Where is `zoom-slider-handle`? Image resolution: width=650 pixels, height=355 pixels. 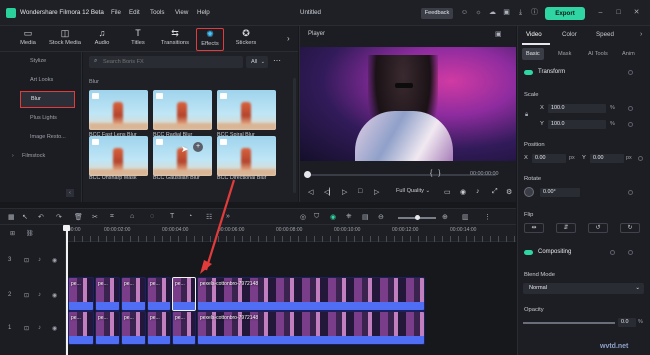
zoom-slider-handle is located at coordinates (417, 217).